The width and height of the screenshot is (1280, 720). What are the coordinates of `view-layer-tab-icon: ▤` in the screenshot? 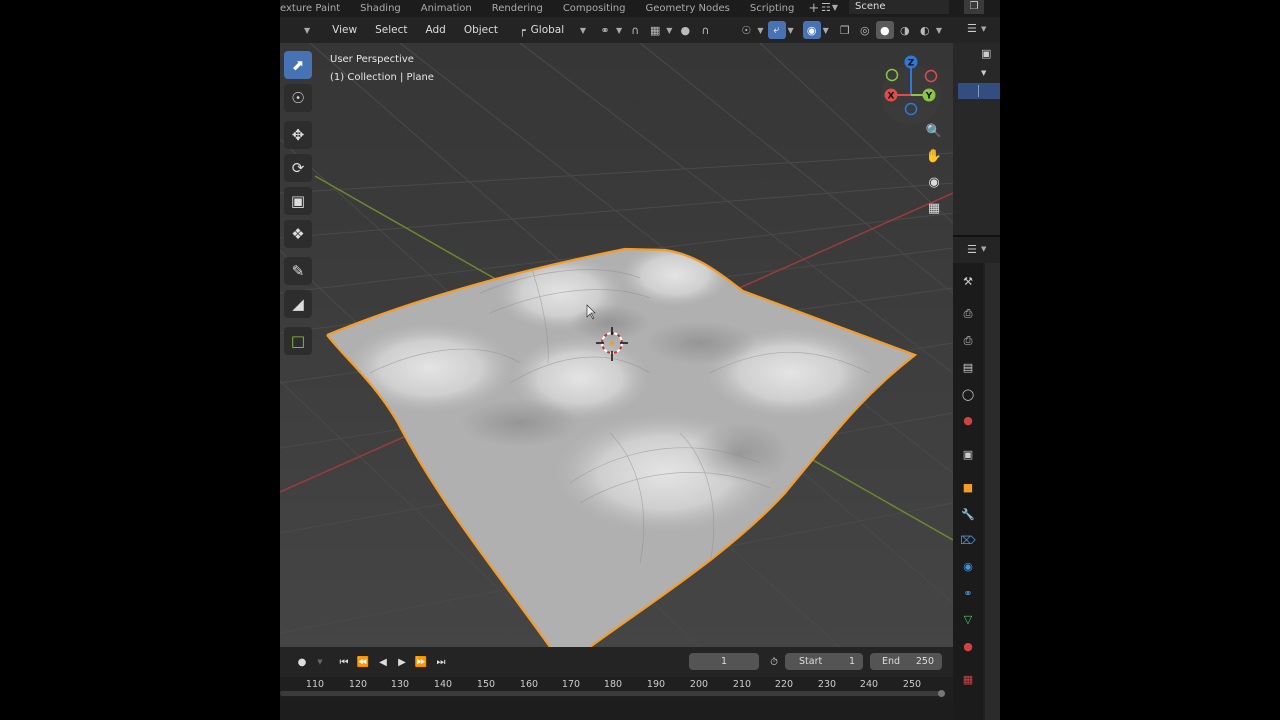 It's located at (968, 367).